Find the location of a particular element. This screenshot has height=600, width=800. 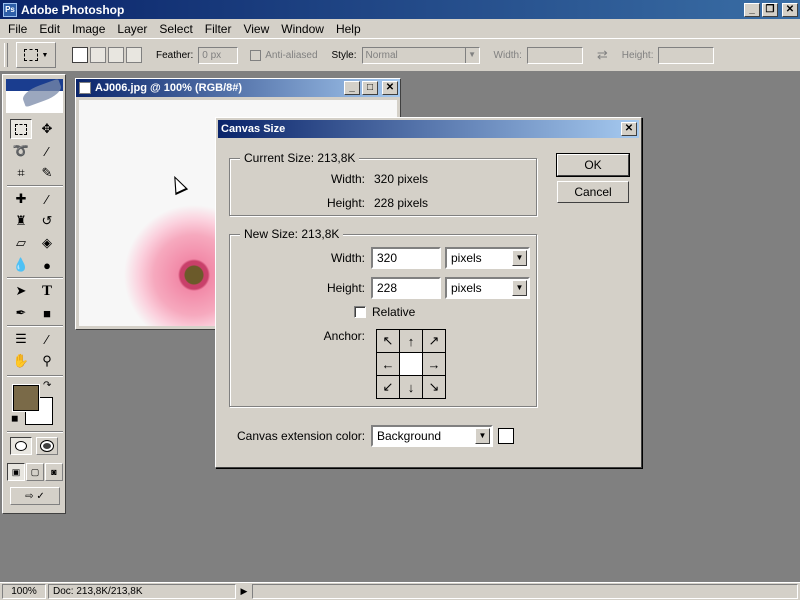

zoom-tool: ⚲ is located at coordinates (47, 361).